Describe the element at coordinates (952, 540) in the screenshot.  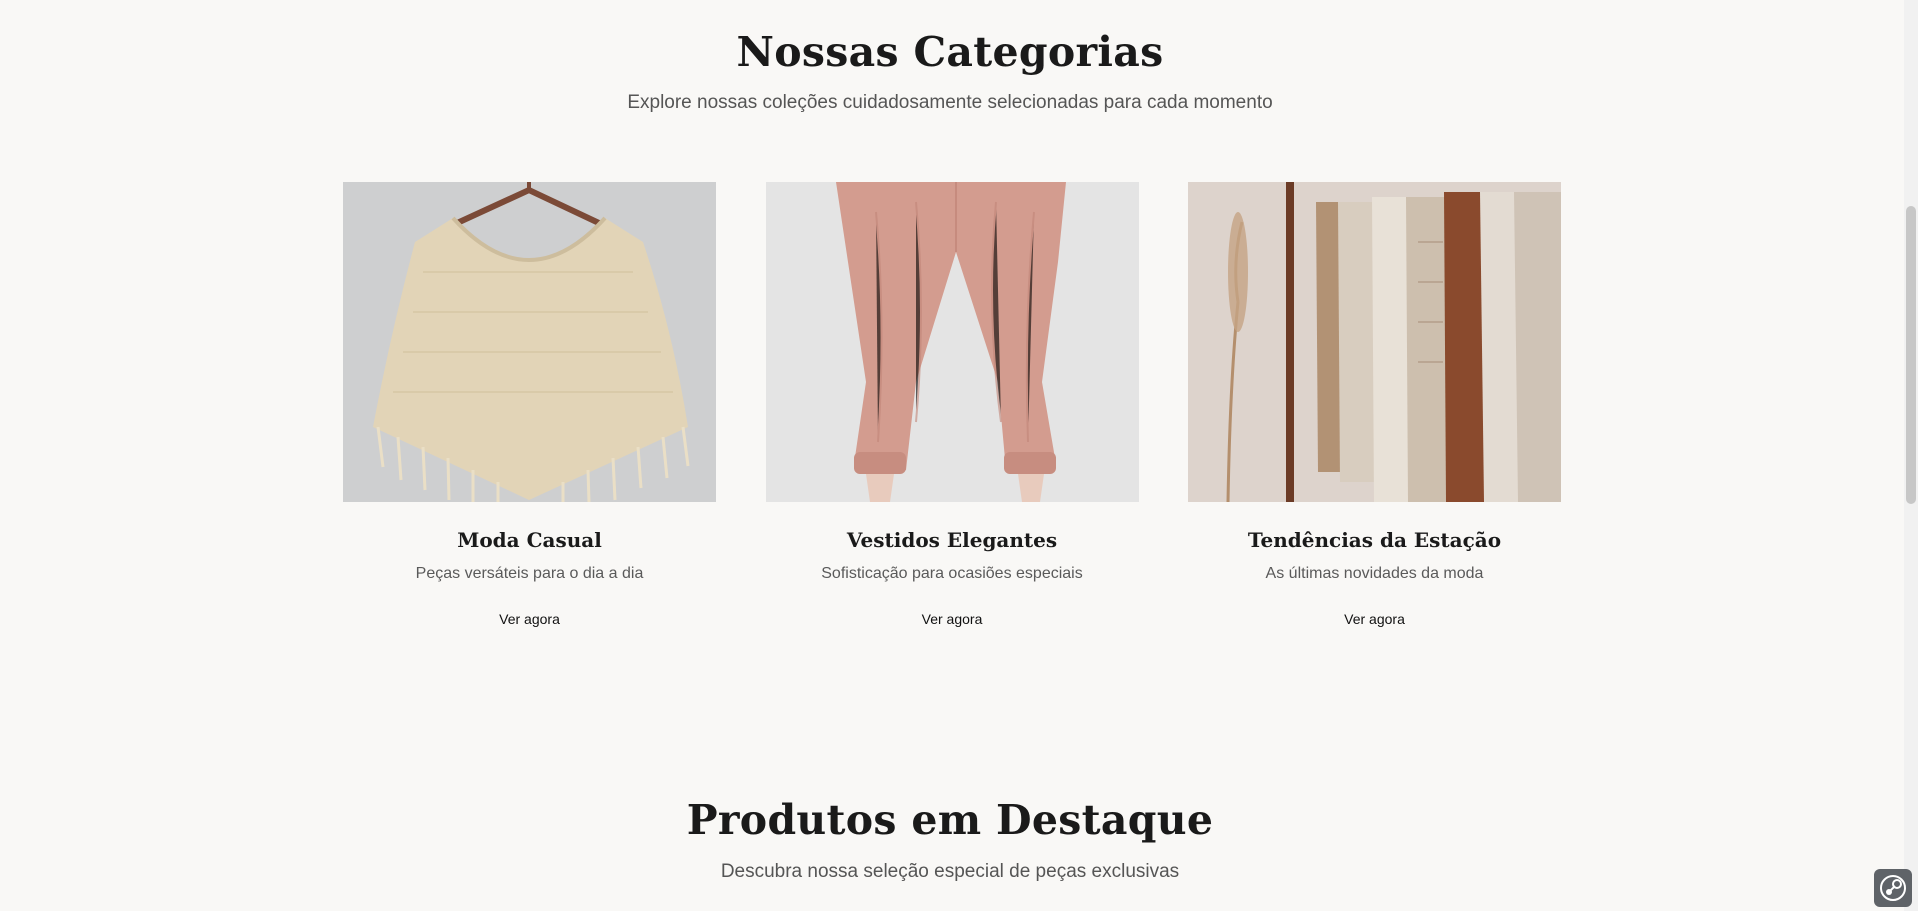
I see `category-title: Vestidos Elegantes` at that location.